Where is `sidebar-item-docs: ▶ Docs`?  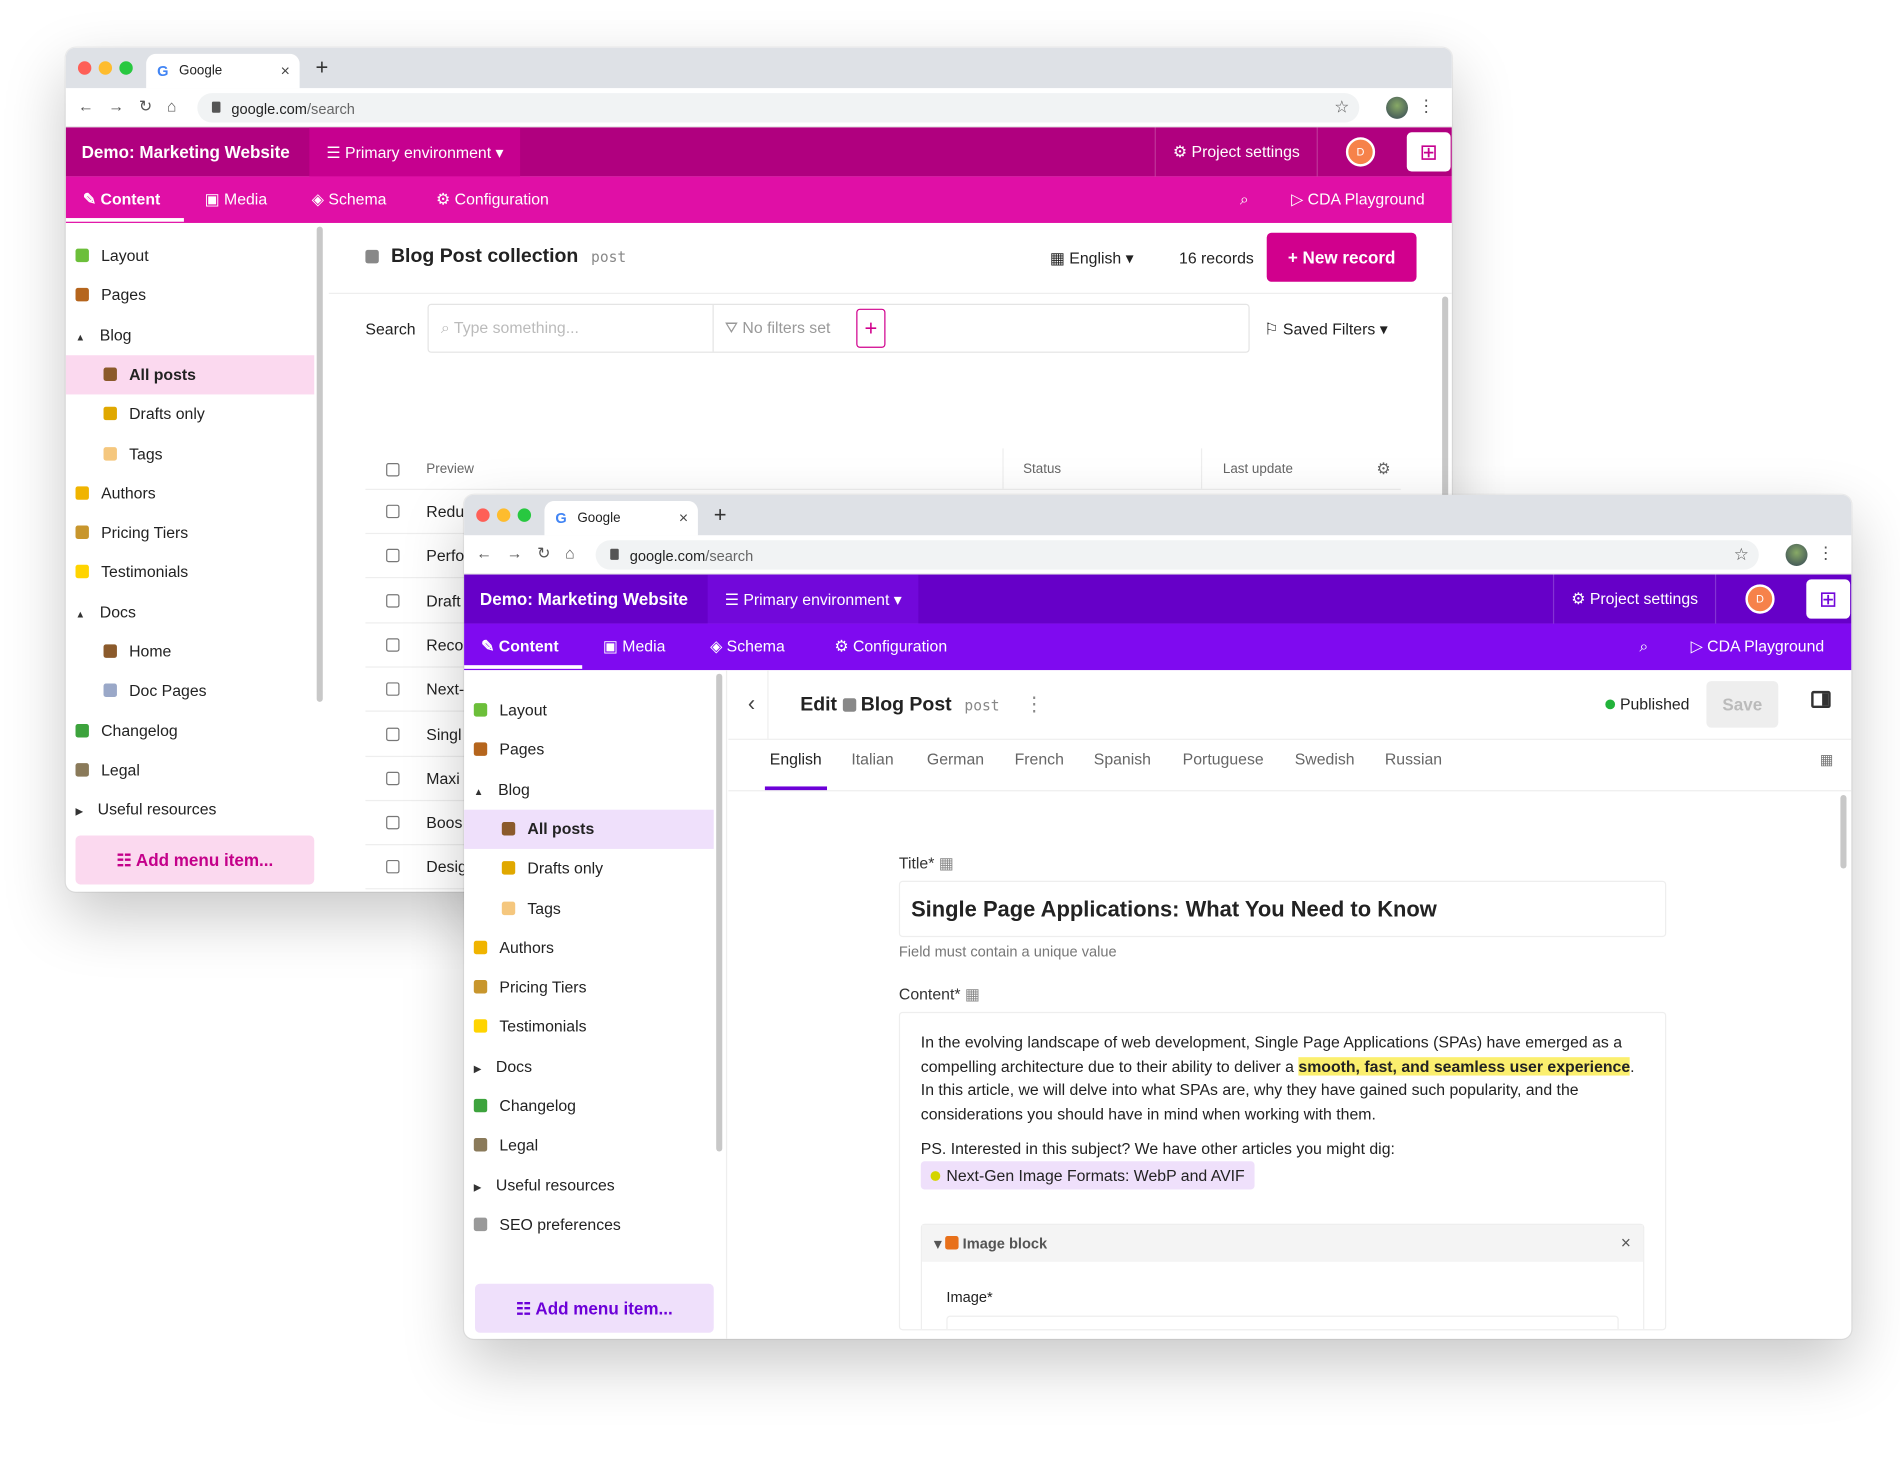 sidebar-item-docs: ▶ Docs is located at coordinates (589, 1066).